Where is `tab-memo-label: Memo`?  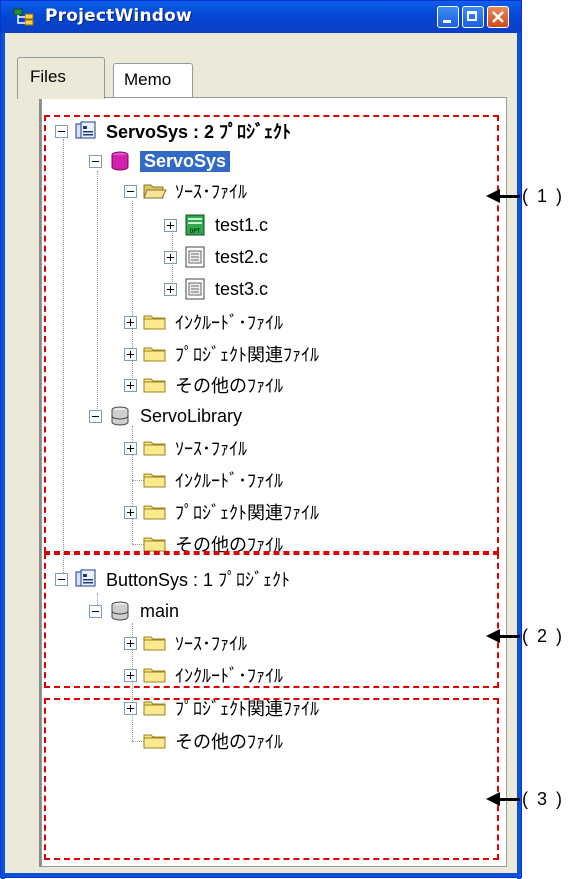 tab-memo-label: Memo is located at coordinates (148, 79).